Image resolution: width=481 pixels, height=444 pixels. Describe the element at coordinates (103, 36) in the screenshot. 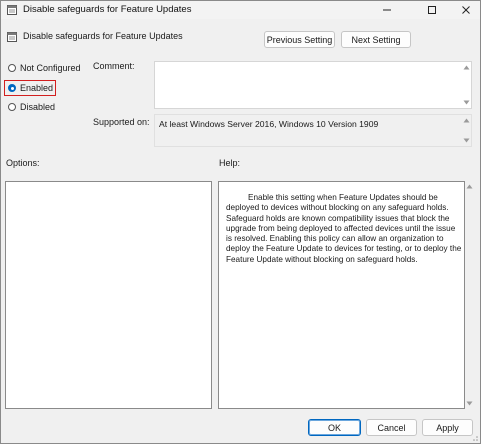

I see `policy-title: Disable safeguards for Feature Updates` at that location.